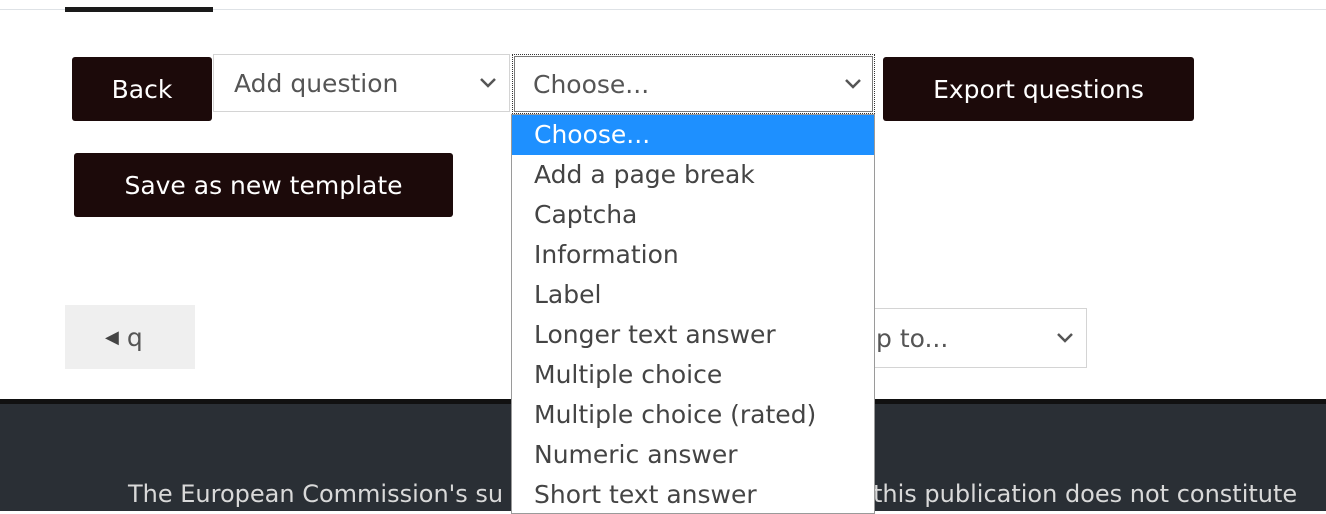 This screenshot has width=1326, height=514. What do you see at coordinates (134, 337) in the screenshot?
I see `previous-page-label: q` at bounding box center [134, 337].